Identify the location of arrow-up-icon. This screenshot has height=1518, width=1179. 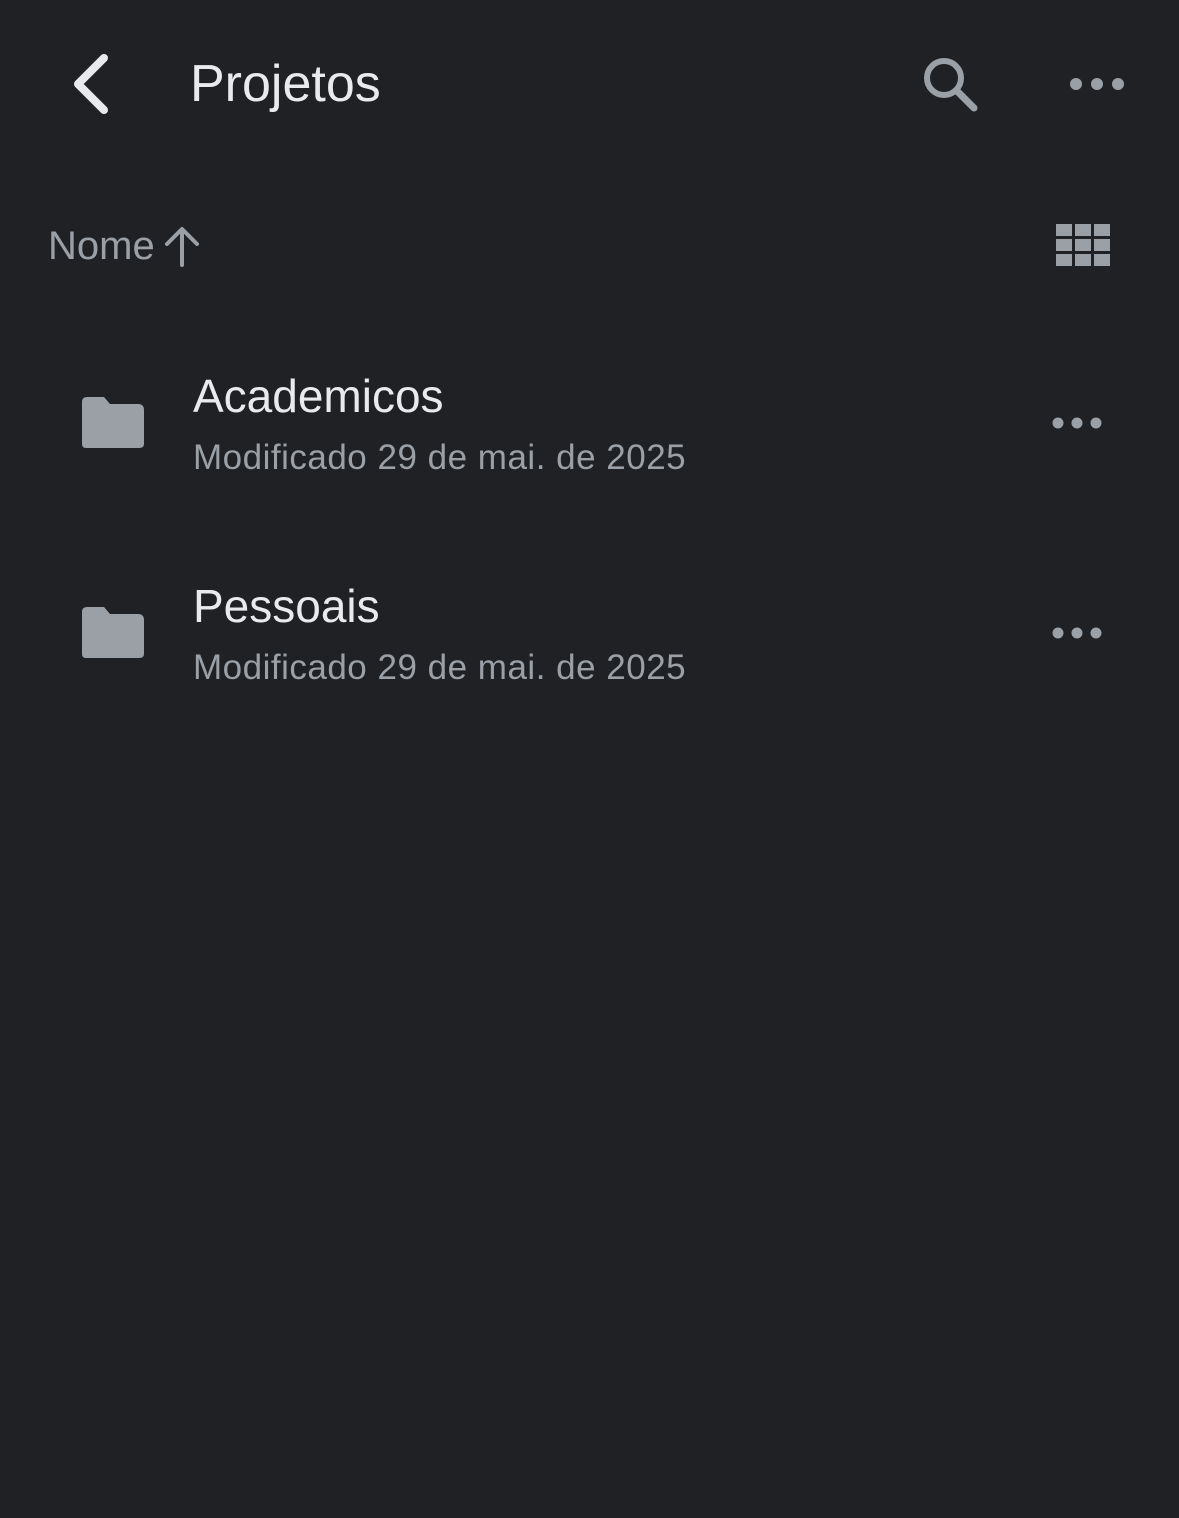
(181, 247).